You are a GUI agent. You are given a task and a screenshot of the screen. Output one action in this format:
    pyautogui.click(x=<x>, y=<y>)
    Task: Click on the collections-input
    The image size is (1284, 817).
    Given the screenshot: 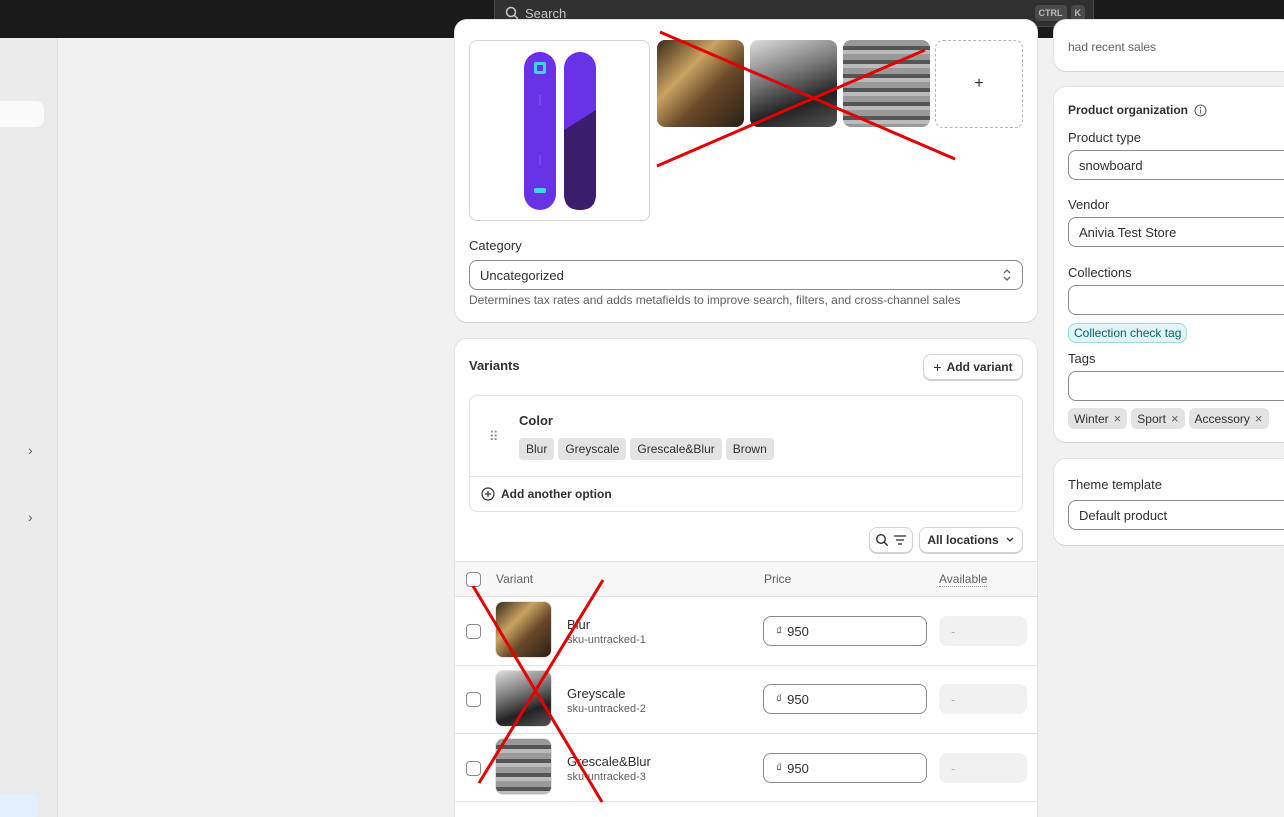 What is the action you would take?
    pyautogui.click(x=1176, y=300)
    